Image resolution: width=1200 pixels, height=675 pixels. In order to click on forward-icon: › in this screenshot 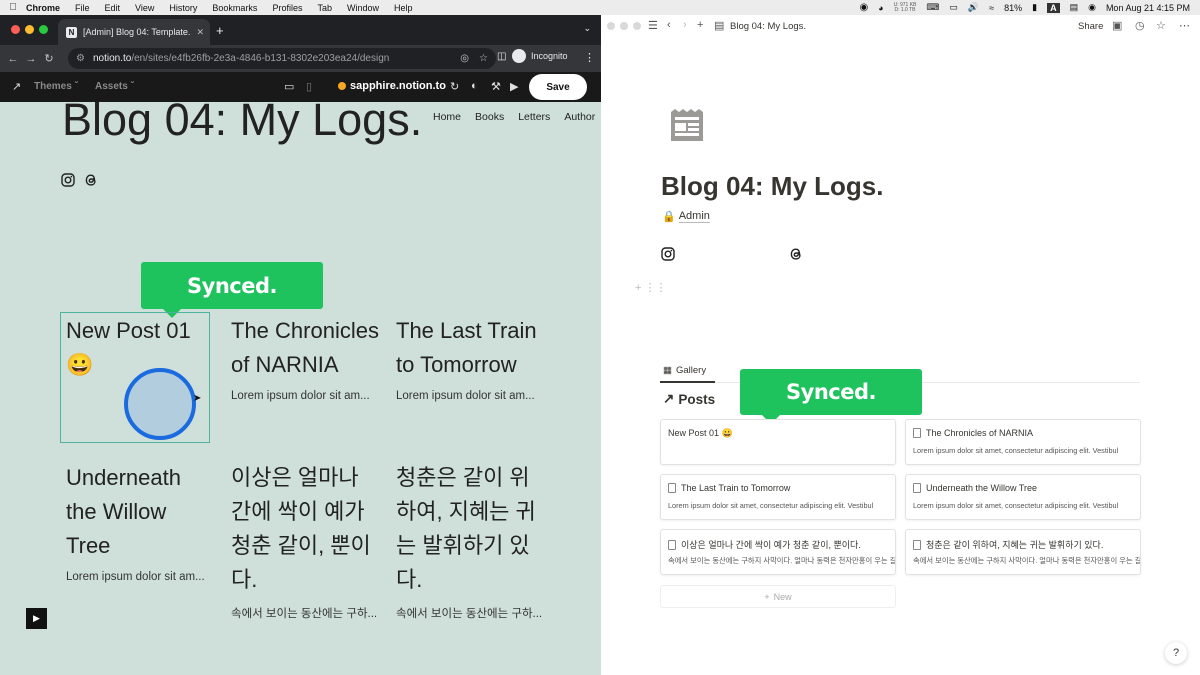, I will do `click(685, 25)`.